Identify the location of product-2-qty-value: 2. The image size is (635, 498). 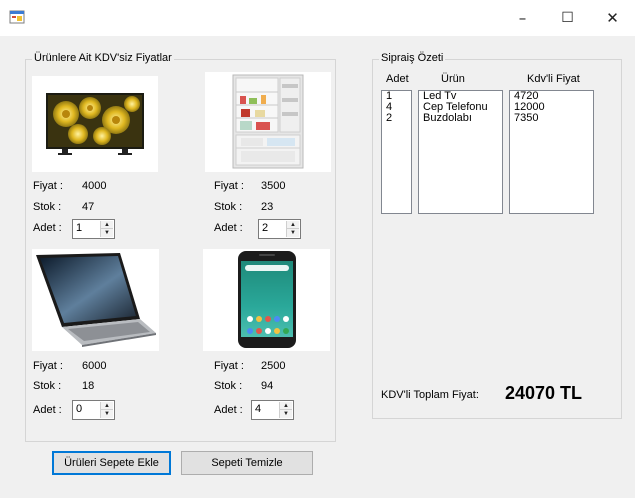
(265, 228).